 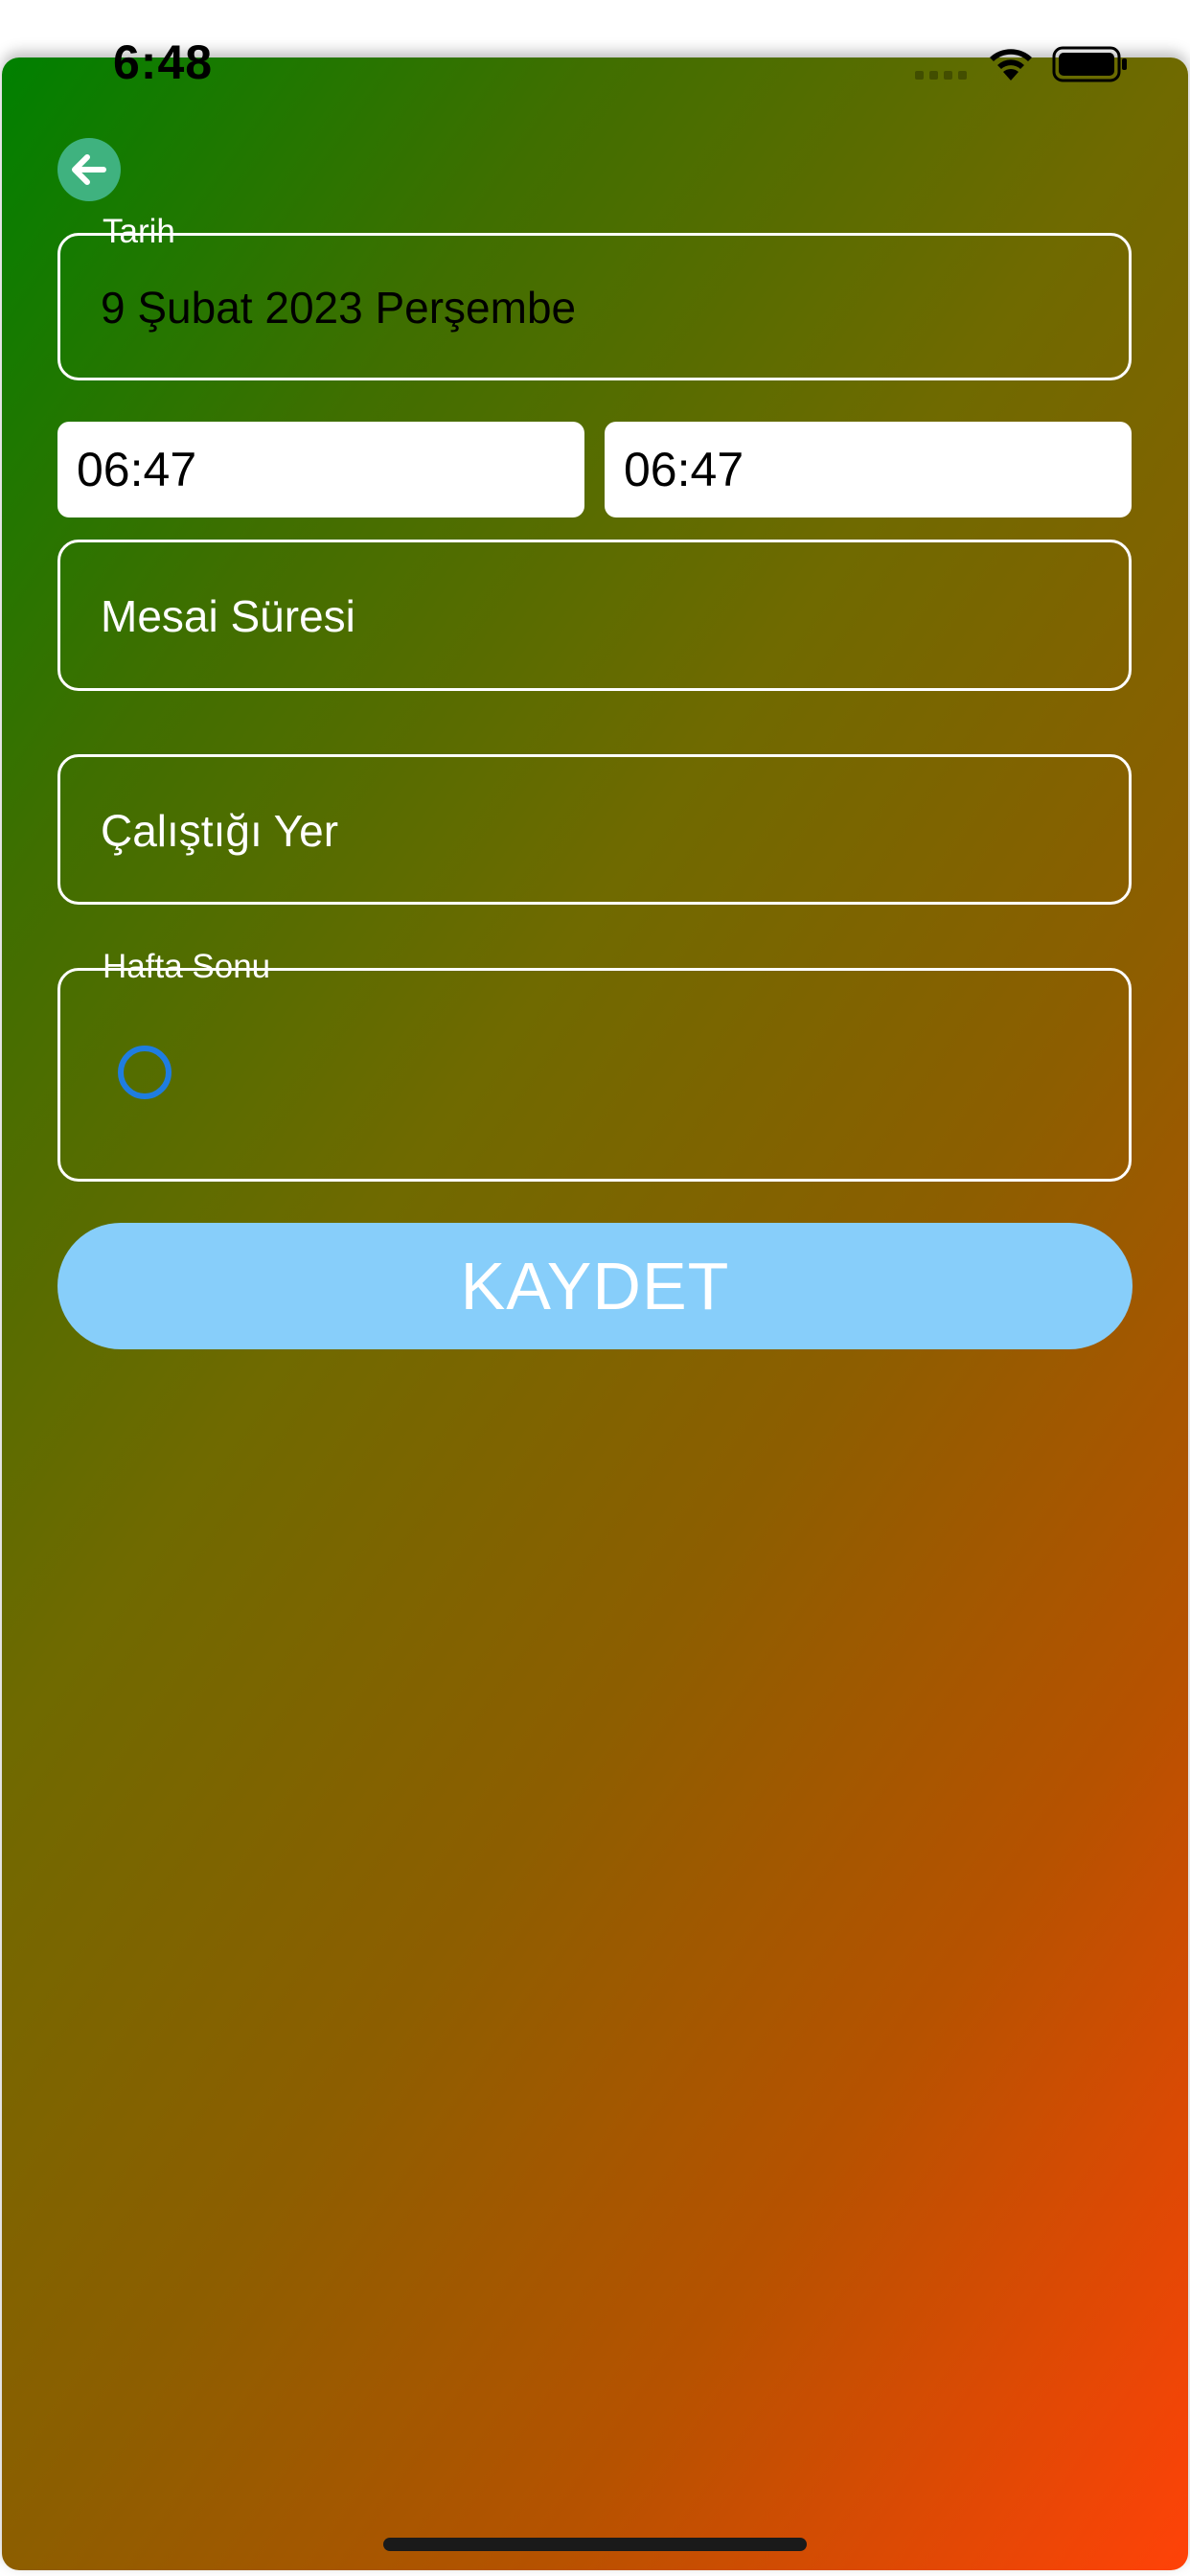 What do you see at coordinates (595, 1286) in the screenshot?
I see `save-button: KAYDET` at bounding box center [595, 1286].